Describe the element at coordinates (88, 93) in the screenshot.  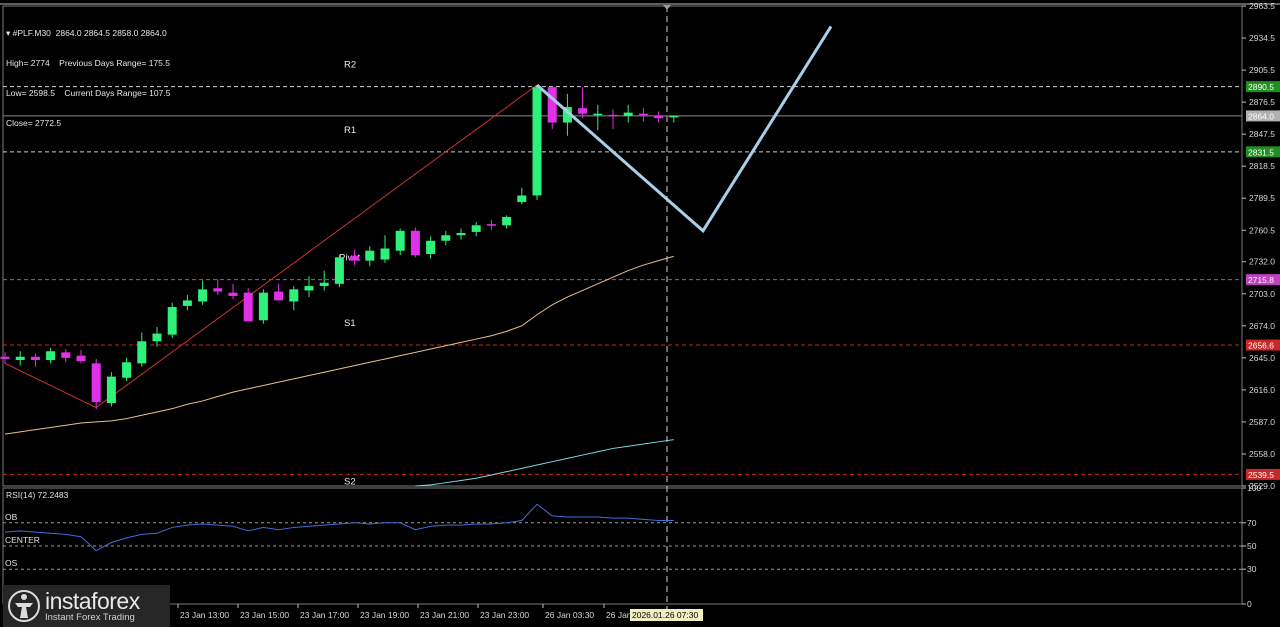
I see `symbol-info-line: Low= 2598.5 Current Days Range= 107.5` at that location.